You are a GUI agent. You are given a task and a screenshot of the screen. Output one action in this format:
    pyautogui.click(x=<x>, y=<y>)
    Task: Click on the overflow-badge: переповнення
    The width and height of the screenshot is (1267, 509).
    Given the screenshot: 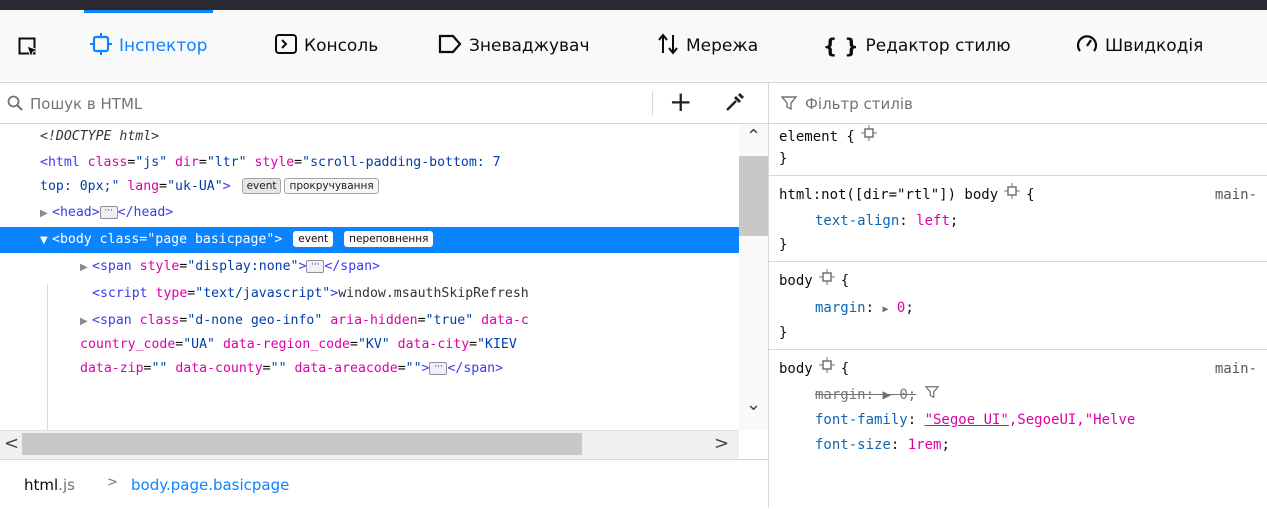 What is the action you would take?
    pyautogui.click(x=389, y=239)
    